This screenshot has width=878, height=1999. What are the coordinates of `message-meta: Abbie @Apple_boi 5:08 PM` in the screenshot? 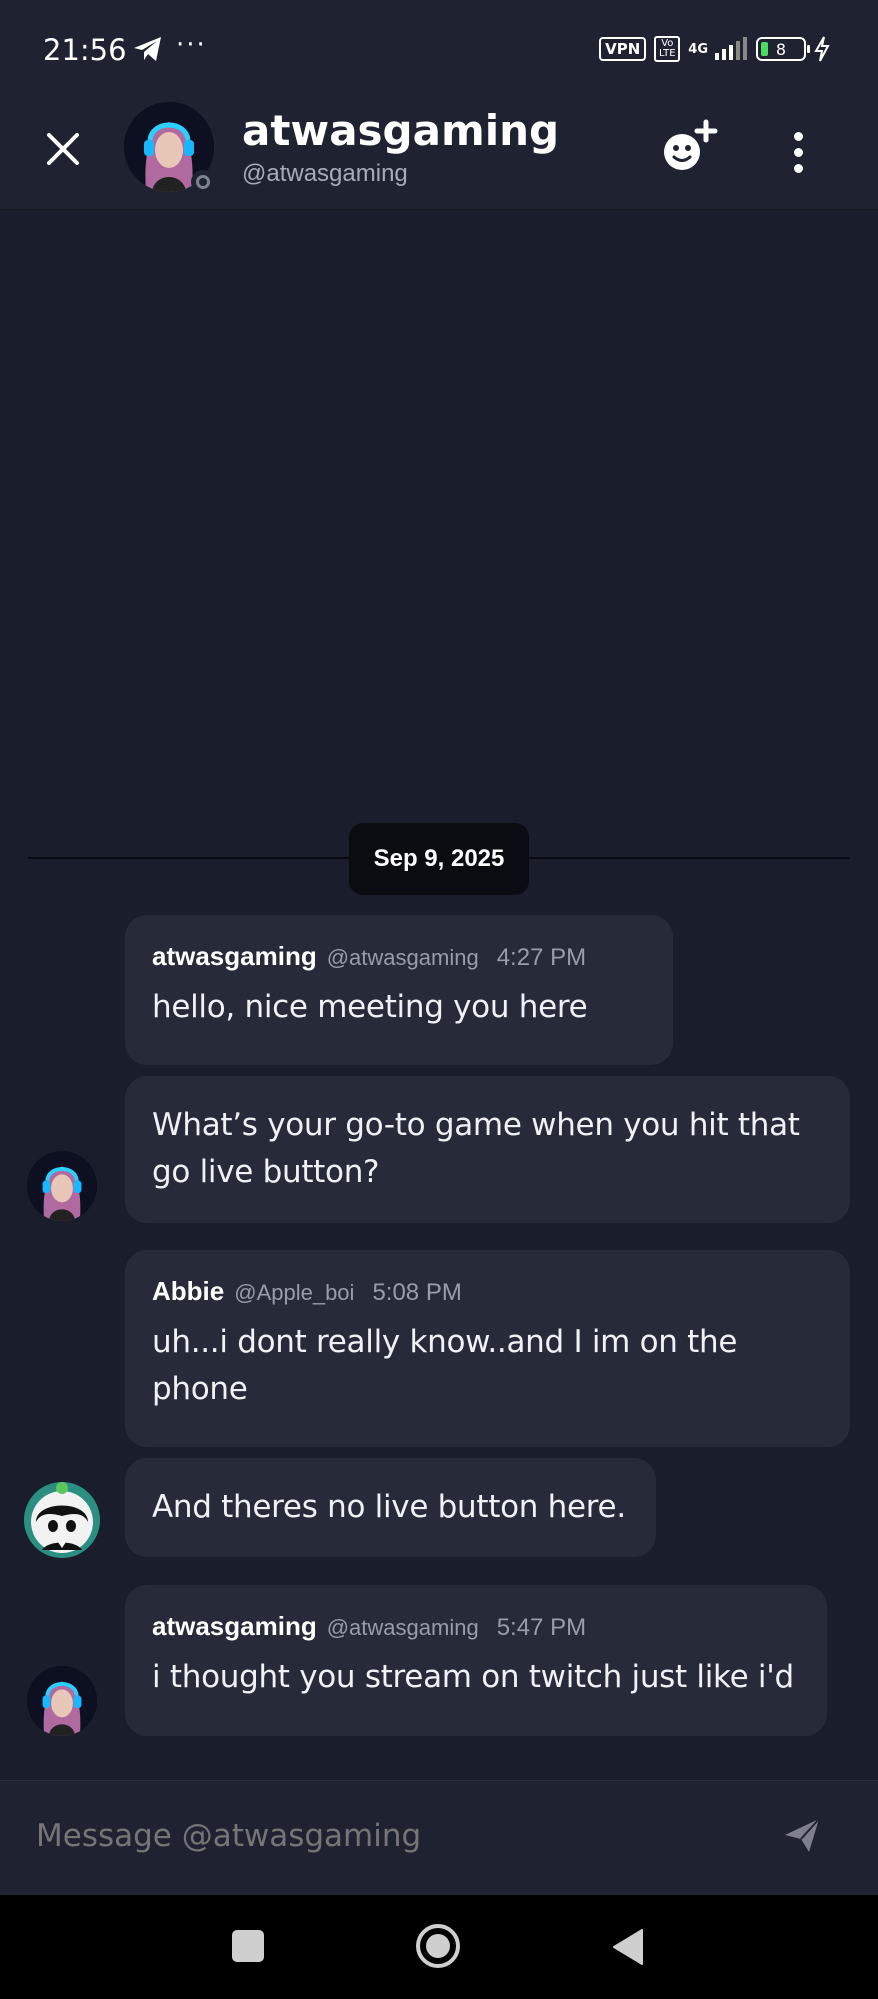 It's located at (487, 1291).